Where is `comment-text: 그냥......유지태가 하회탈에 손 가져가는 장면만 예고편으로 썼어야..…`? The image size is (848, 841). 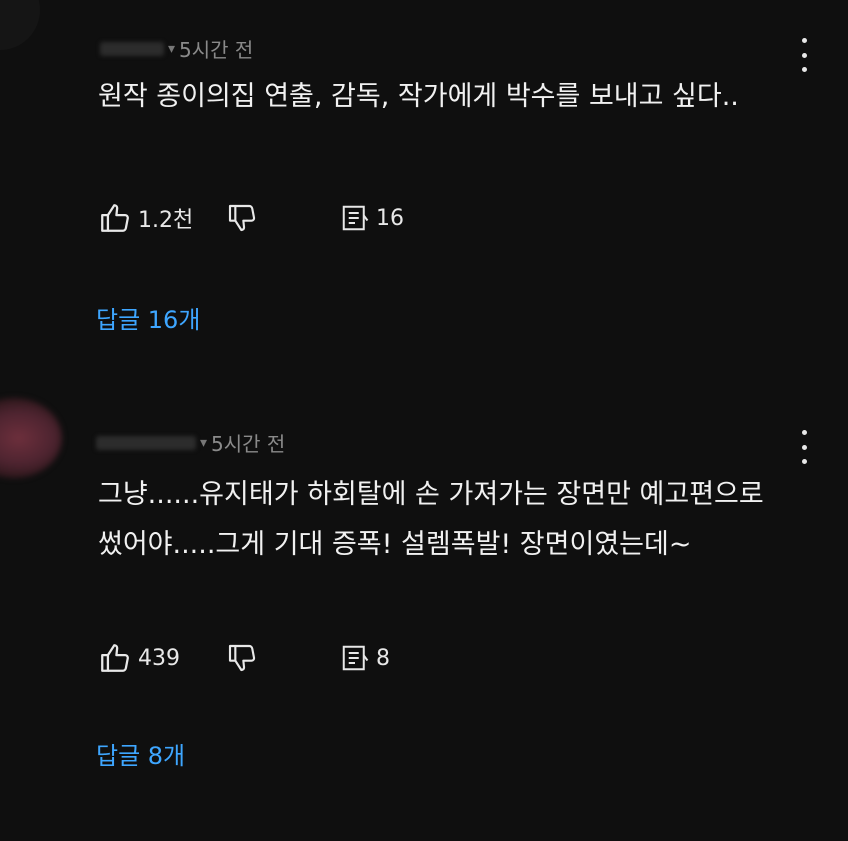 comment-text: 그냥......유지태가 하회탈에 손 가져가는 장면만 예고편으로 썼어야..… is located at coordinates (431, 519).